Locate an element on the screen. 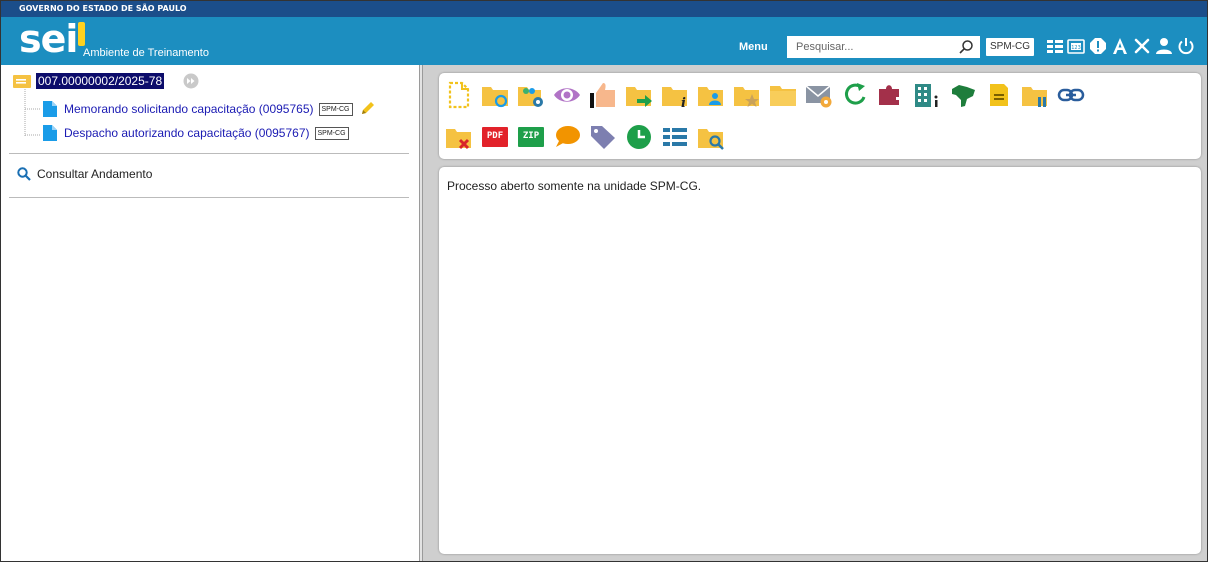  note-icon is located at coordinates (999, 95).